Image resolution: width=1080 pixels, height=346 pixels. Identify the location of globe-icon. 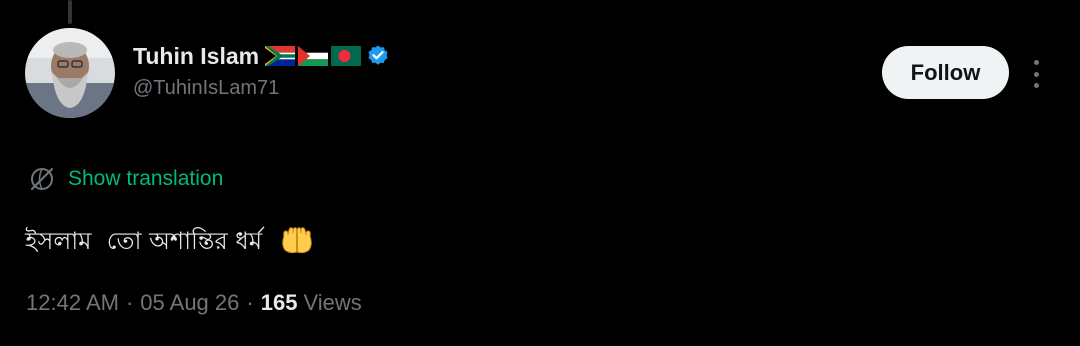
(42, 179).